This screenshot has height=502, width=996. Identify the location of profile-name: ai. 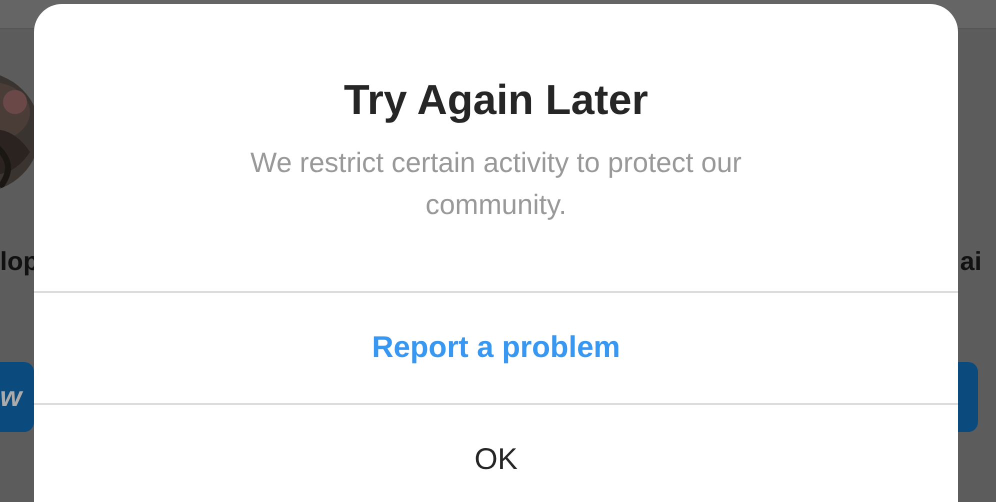
(971, 261).